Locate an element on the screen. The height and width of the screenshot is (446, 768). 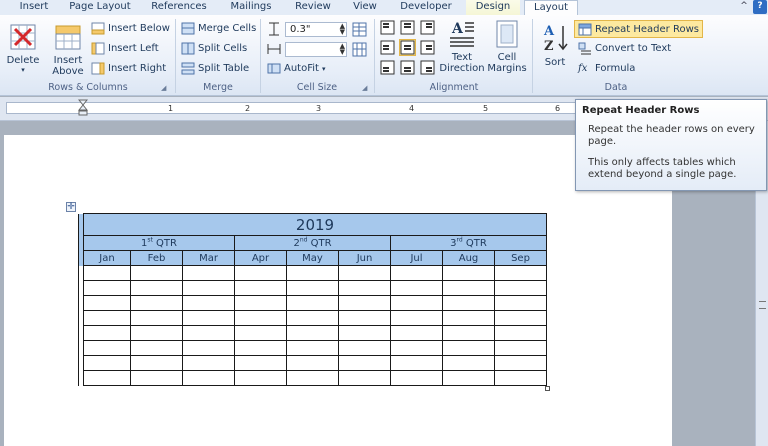
year-cell: 2019 is located at coordinates (315, 224).